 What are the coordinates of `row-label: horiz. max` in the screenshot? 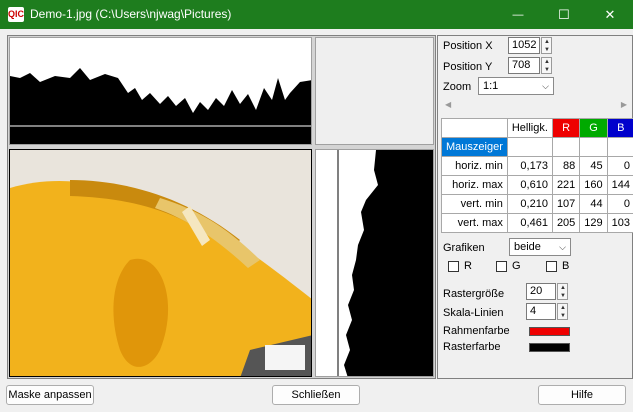 It's located at (474, 185).